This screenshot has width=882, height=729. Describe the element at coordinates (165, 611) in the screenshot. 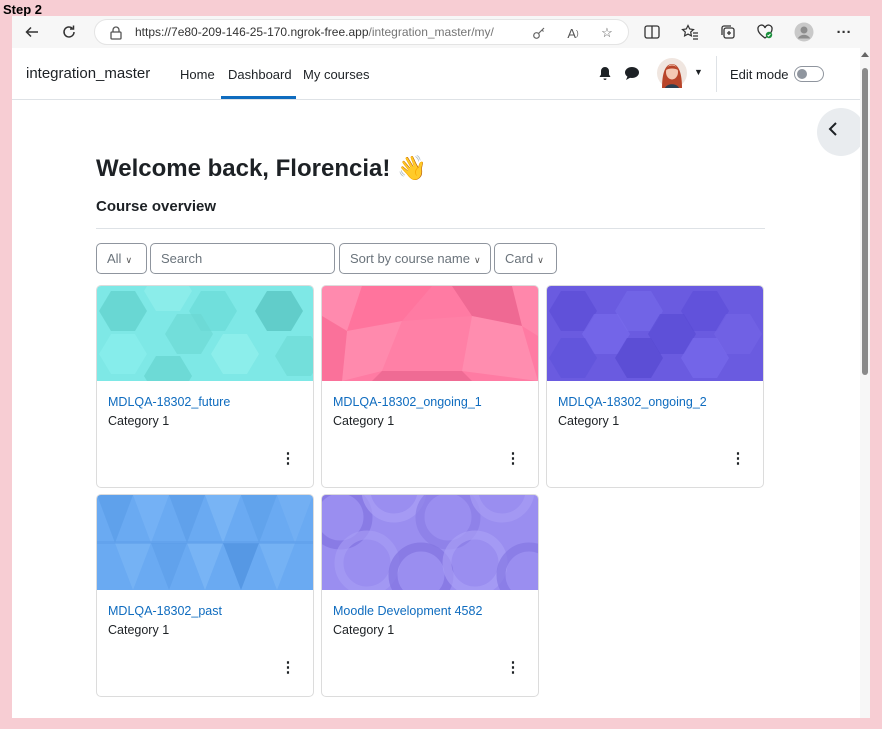

I see `course-name-link: MDLQA-18302_past` at that location.